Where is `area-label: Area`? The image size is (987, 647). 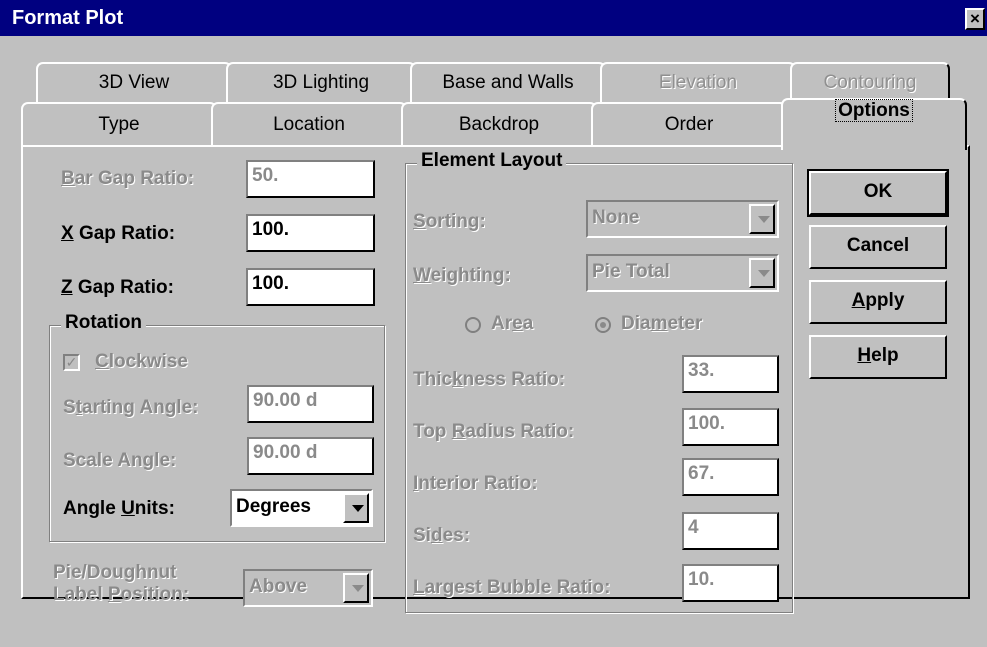 area-label: Area is located at coordinates (512, 323).